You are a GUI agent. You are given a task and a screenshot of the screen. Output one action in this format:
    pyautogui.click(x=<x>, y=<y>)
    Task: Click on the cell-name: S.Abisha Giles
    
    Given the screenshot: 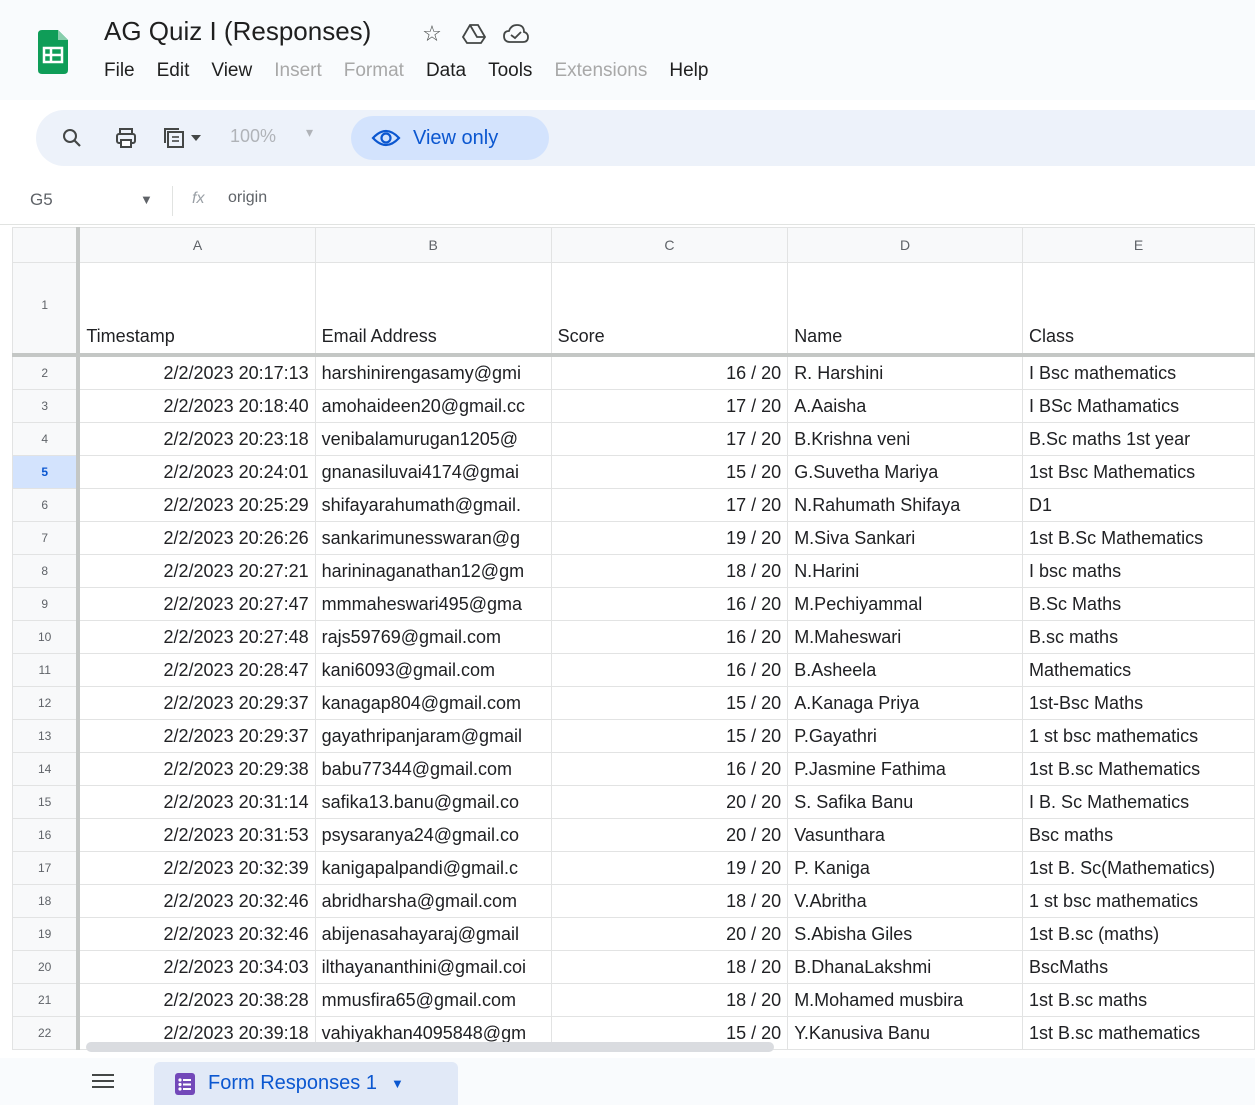 What is the action you would take?
    pyautogui.click(x=905, y=934)
    